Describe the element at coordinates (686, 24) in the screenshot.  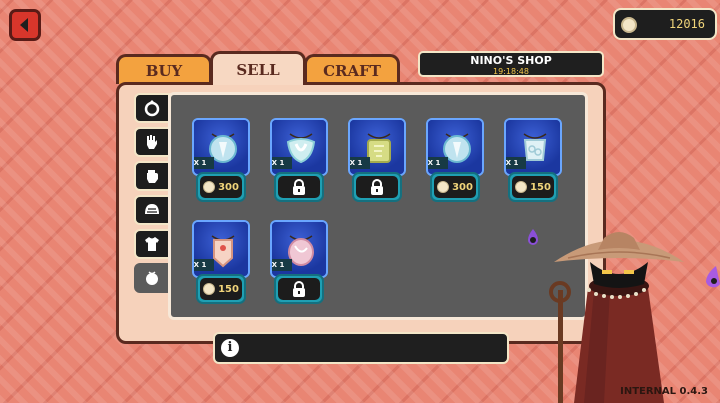
I see `currency-amount: 12016` at that location.